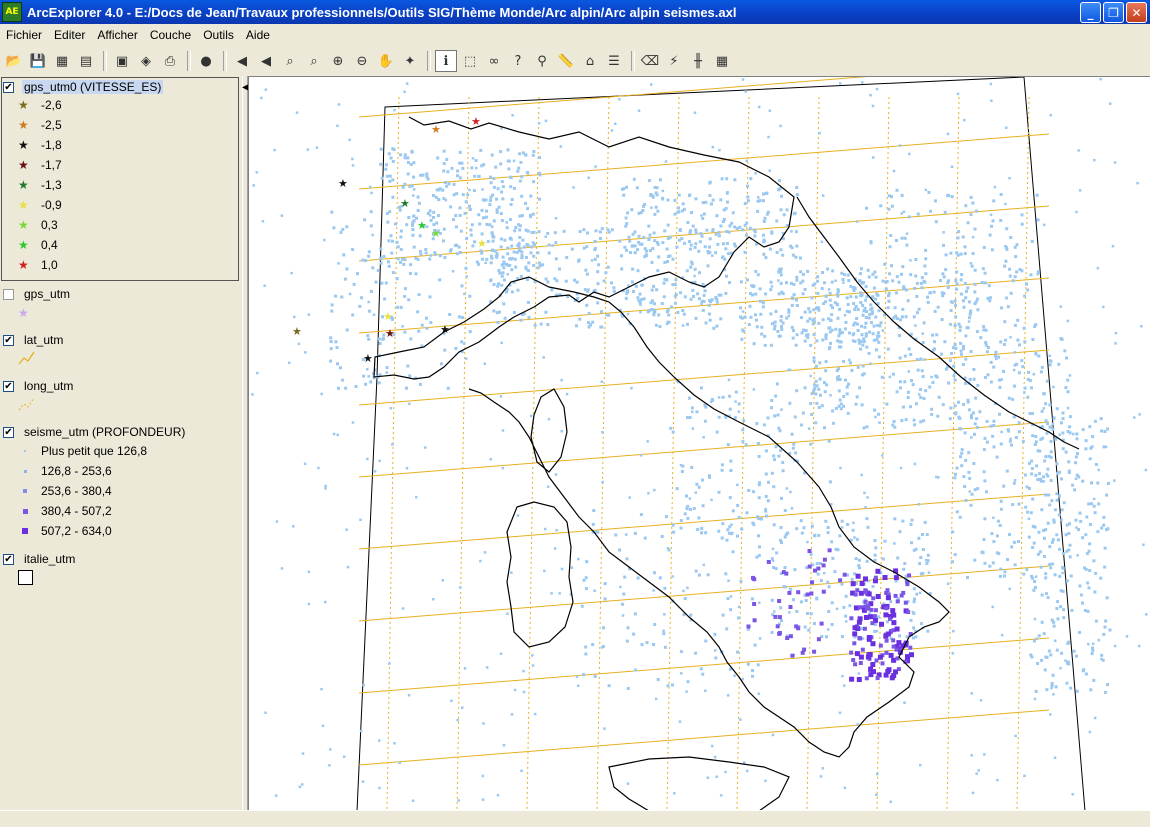  I want to click on save-image-icon: ▦, so click(62, 61).